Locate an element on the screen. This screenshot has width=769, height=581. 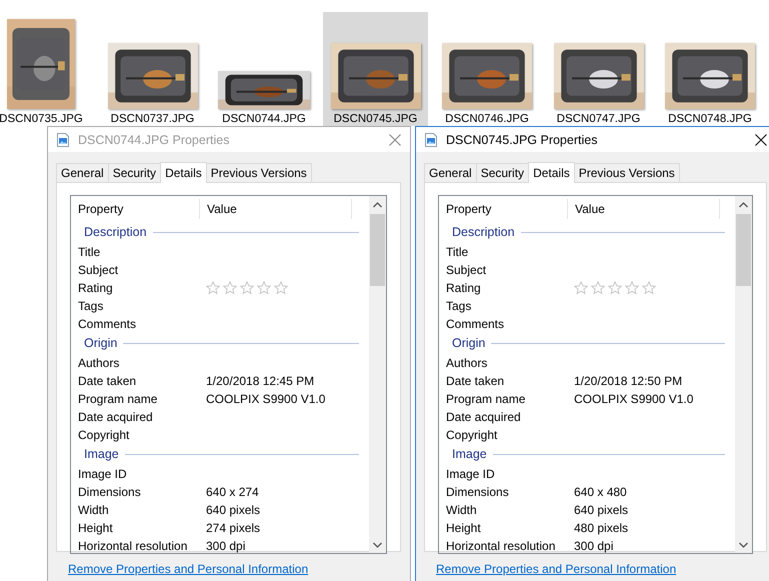
file-thumbnail: DSCN0735.JPG is located at coordinates (41, 69).